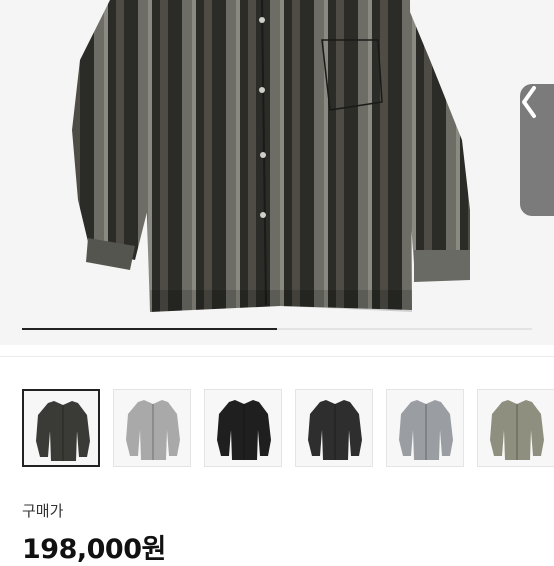 This screenshot has height=566, width=554. I want to click on gallery-progress-fill, so click(149, 329).